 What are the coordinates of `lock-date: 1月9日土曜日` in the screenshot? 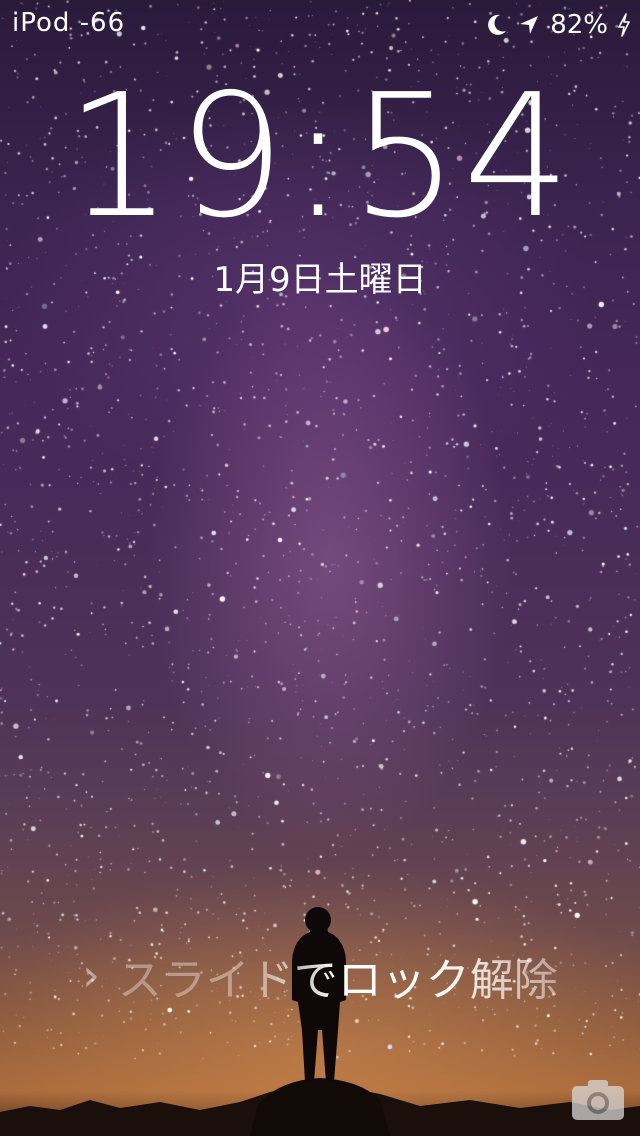 It's located at (320, 280).